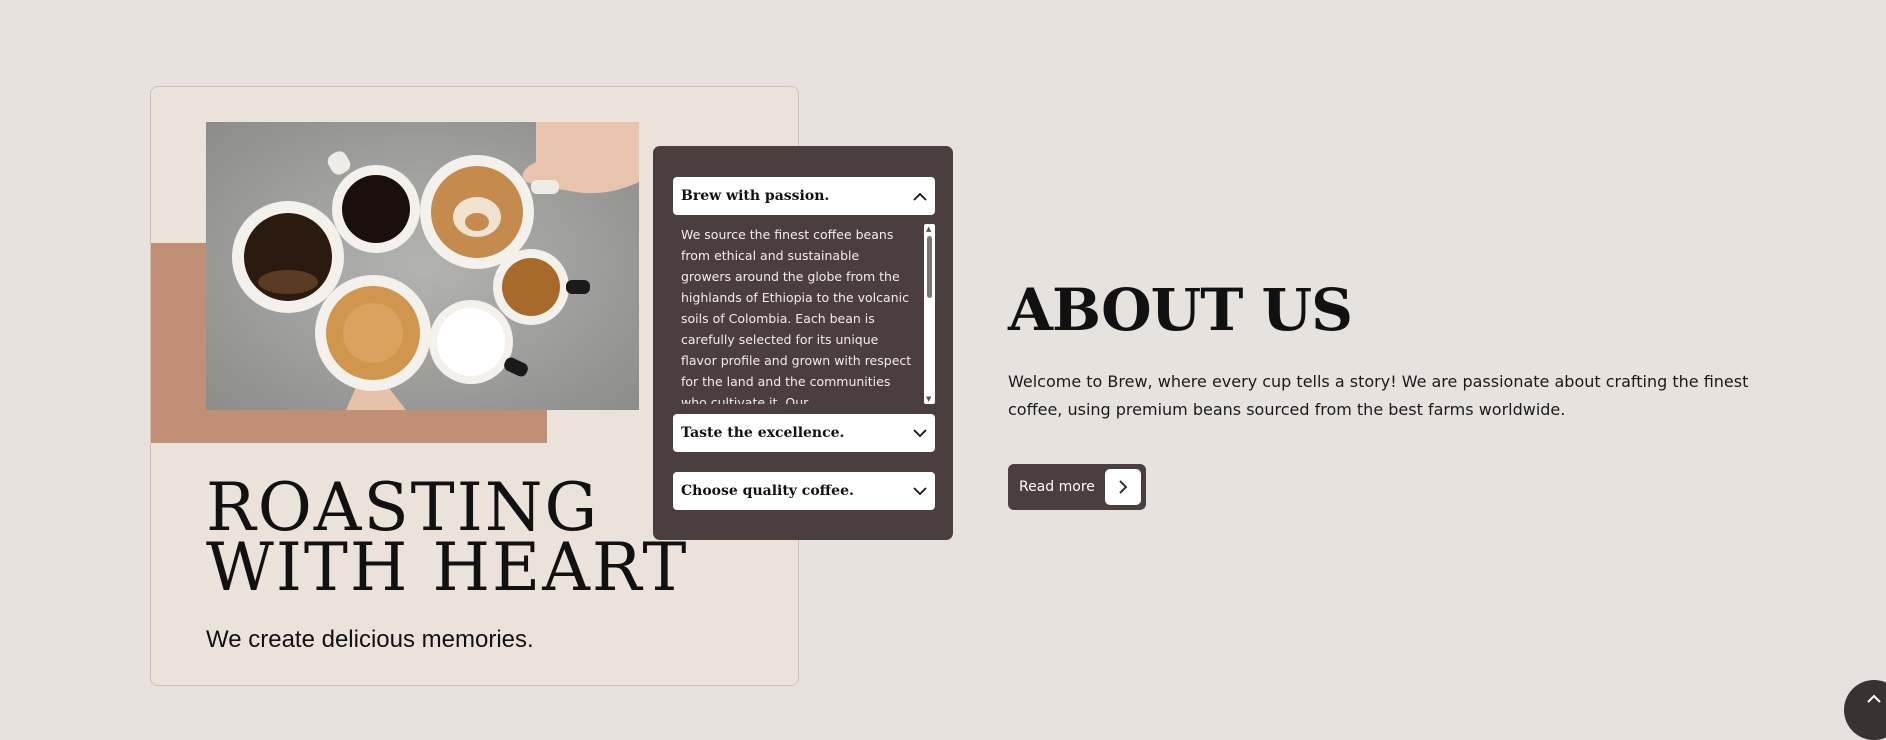 This screenshot has width=1886, height=740. I want to click on accordion-scrollbar: ▲ ▼, so click(929, 314).